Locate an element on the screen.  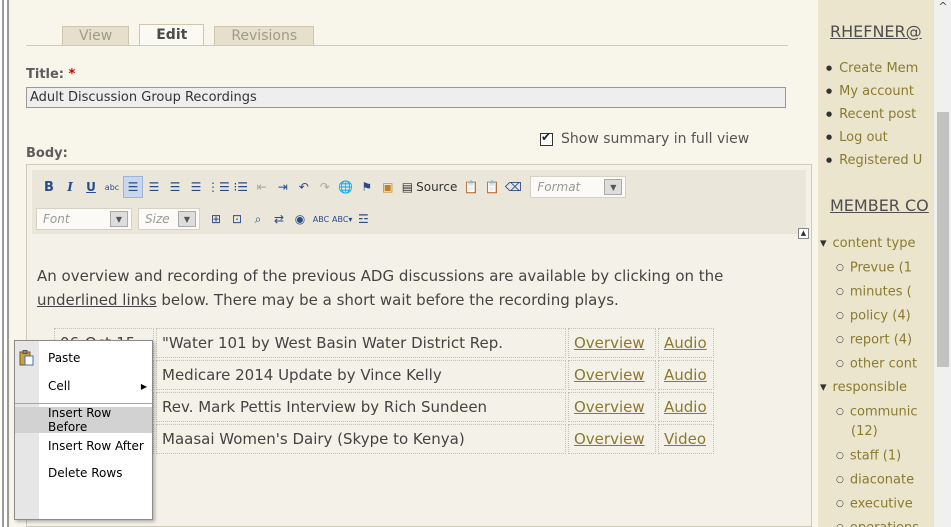
scroll-up-icon: ^ is located at coordinates (943, 8).